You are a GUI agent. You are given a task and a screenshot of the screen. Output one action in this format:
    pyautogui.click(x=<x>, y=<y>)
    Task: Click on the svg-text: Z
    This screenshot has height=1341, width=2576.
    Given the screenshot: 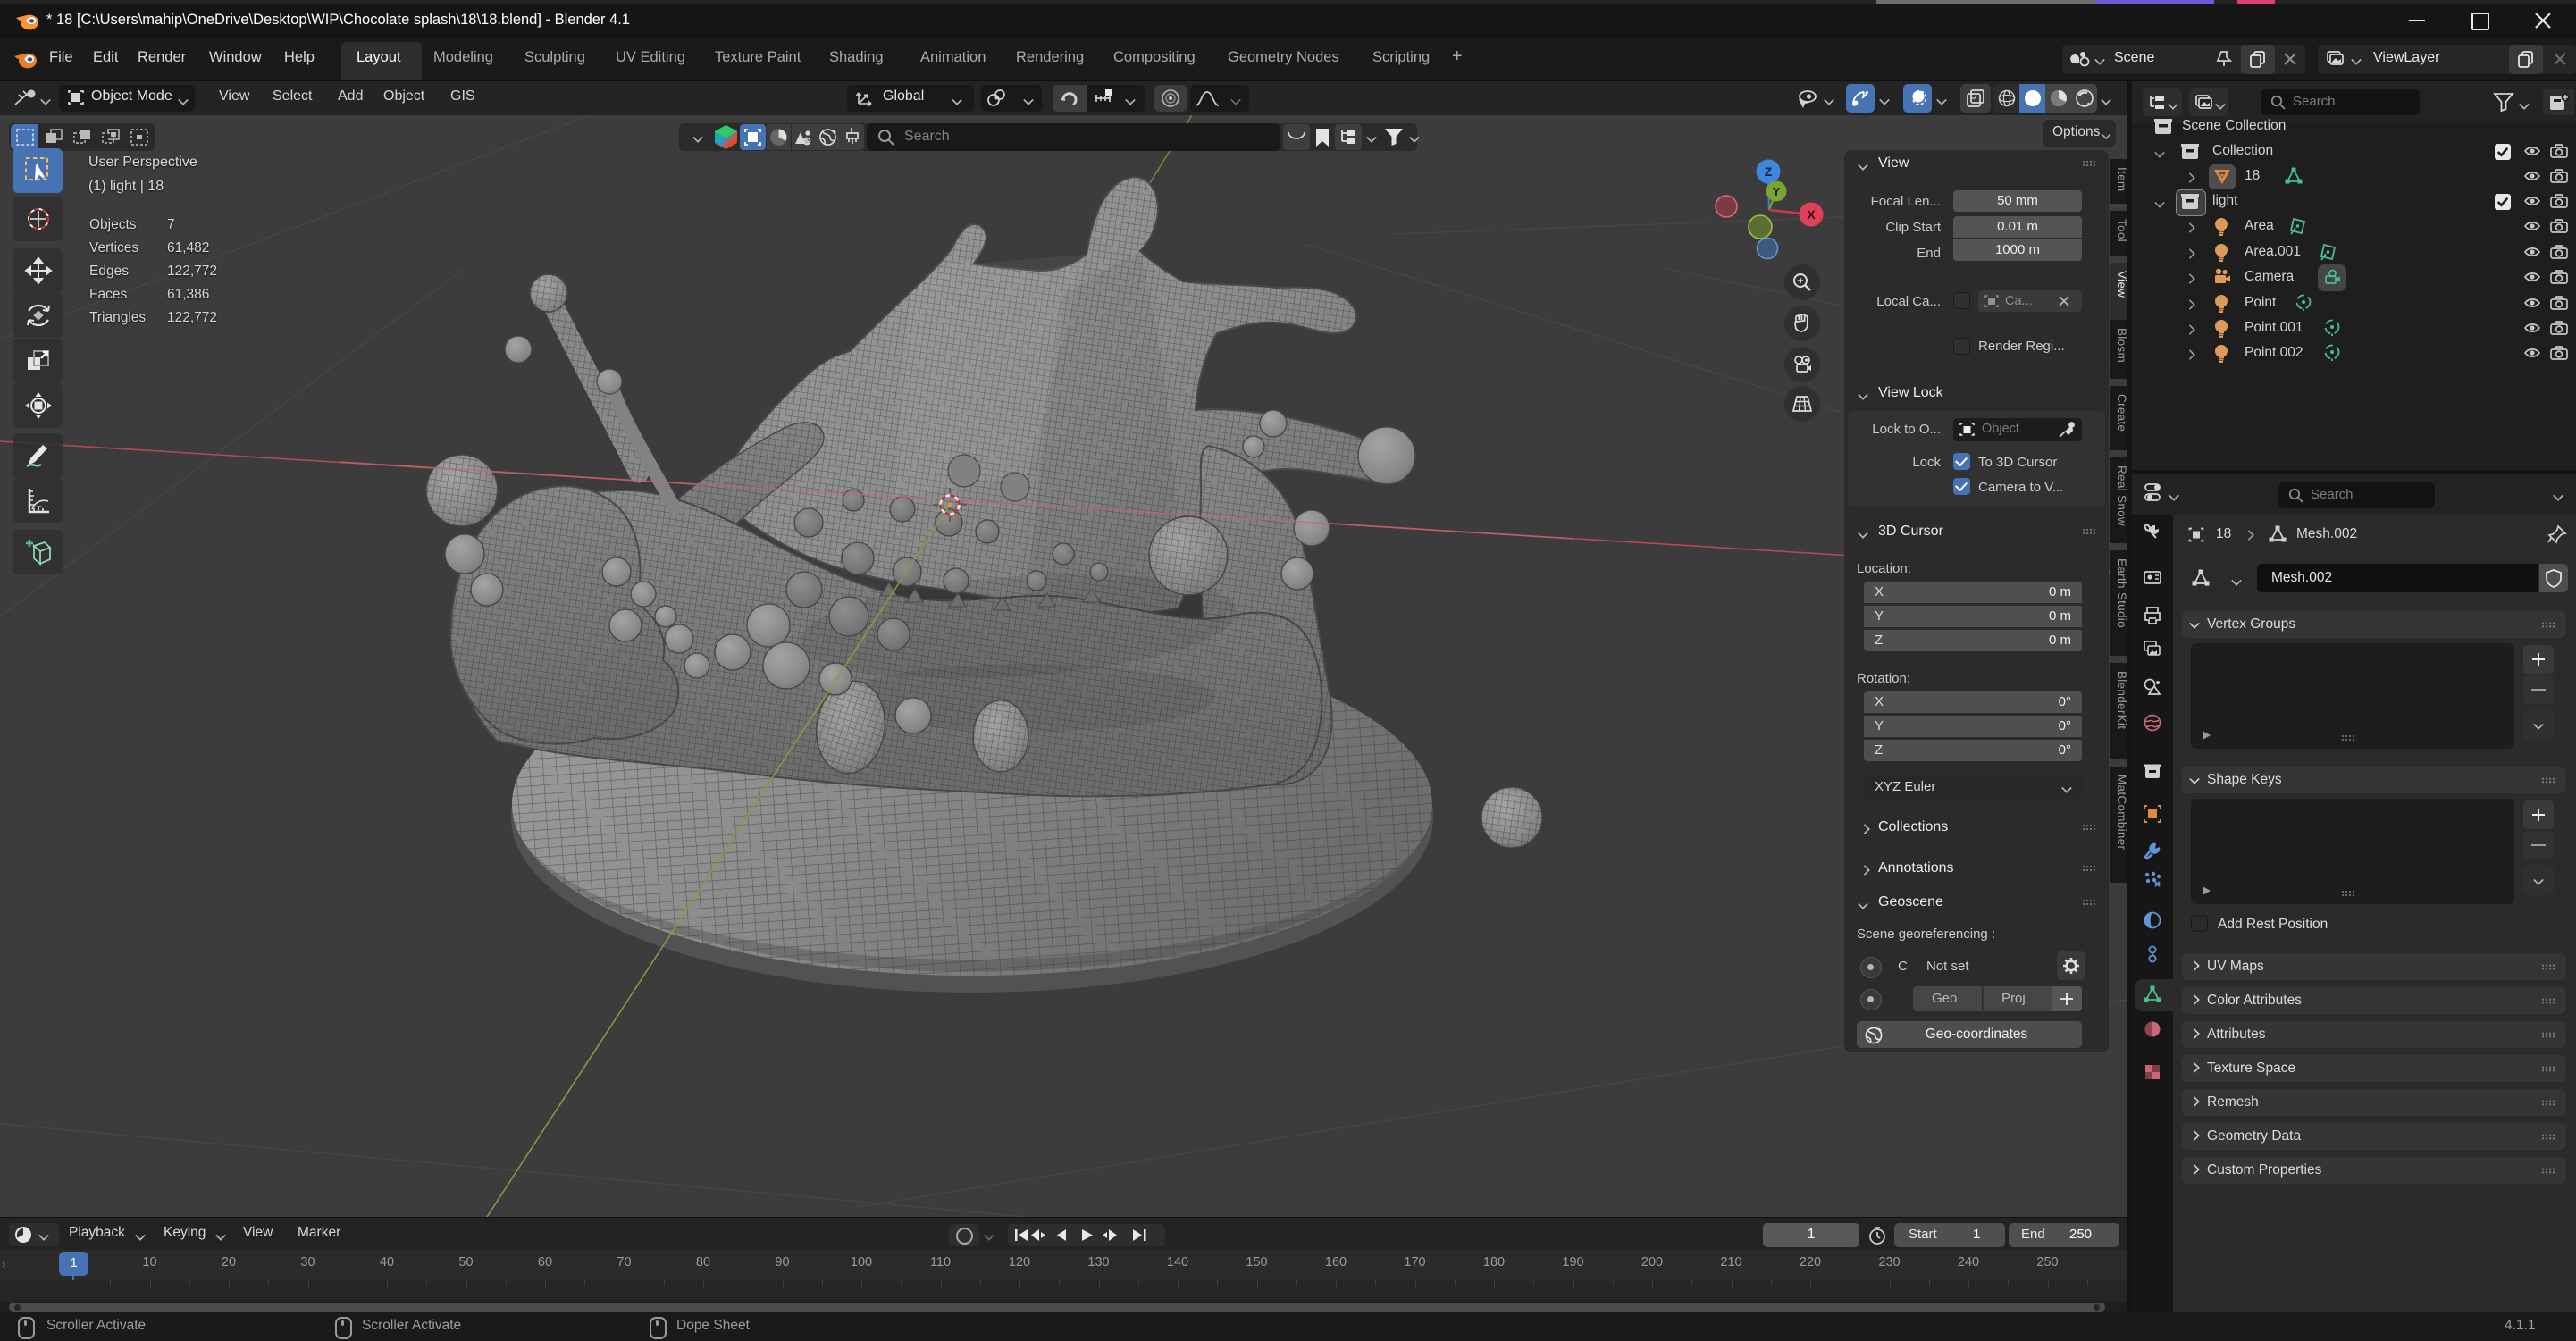 What is the action you would take?
    pyautogui.click(x=1769, y=172)
    